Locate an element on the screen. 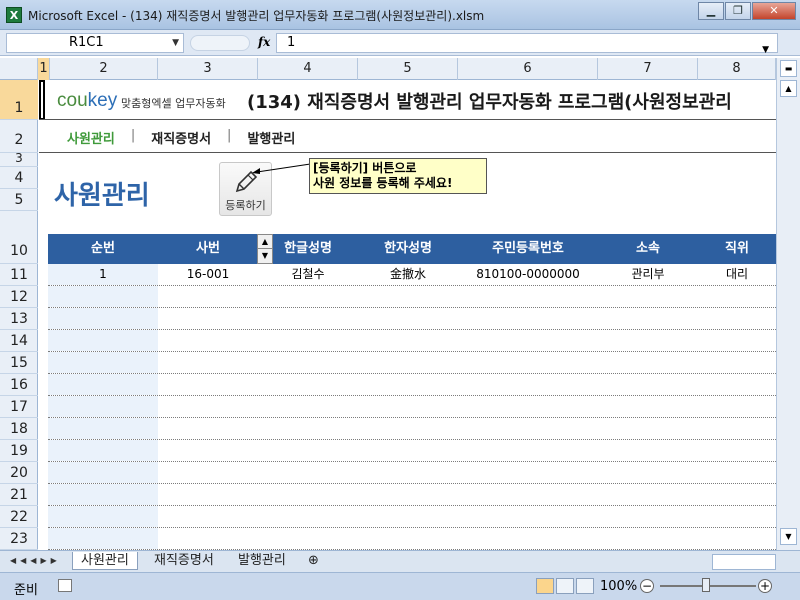  zoom-level: 100% is located at coordinates (618, 586).